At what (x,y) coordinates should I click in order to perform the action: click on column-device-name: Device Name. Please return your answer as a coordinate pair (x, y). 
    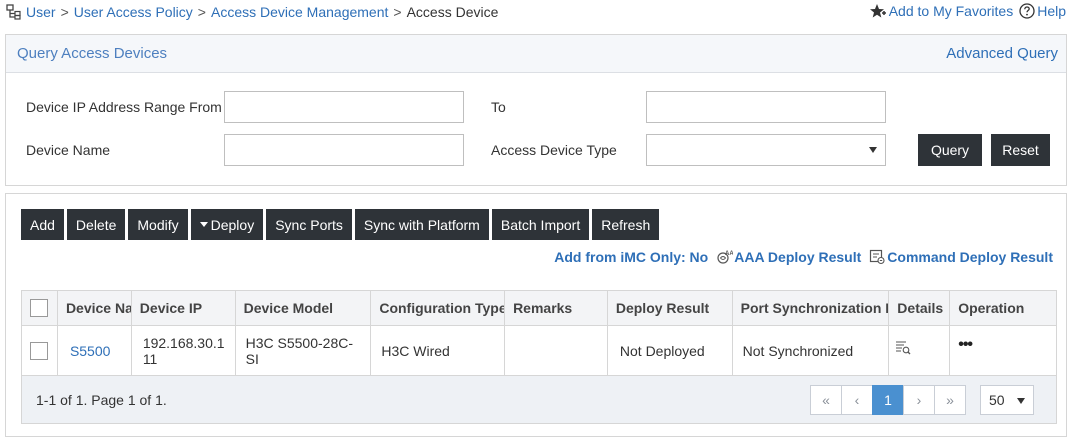
    Looking at the image, I should click on (95, 308).